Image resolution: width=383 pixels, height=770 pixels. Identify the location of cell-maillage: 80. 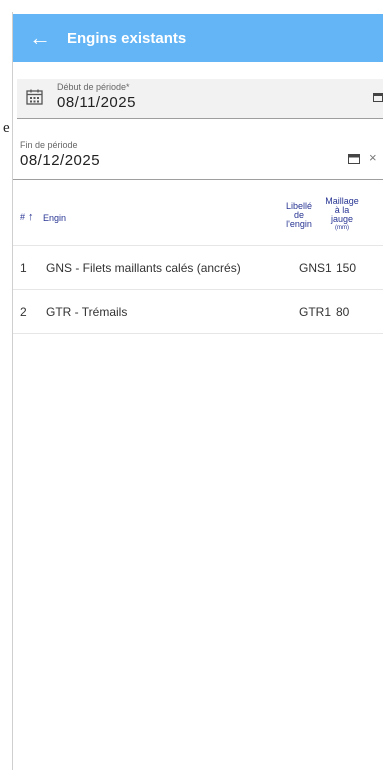
(343, 312).